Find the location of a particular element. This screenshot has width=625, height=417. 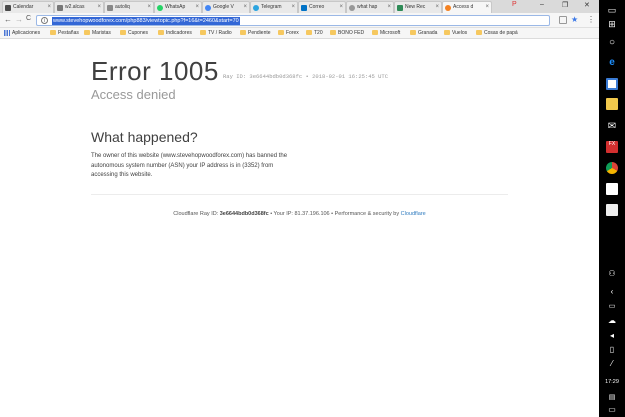

tab-telegram: Telegram × is located at coordinates (274, 7).